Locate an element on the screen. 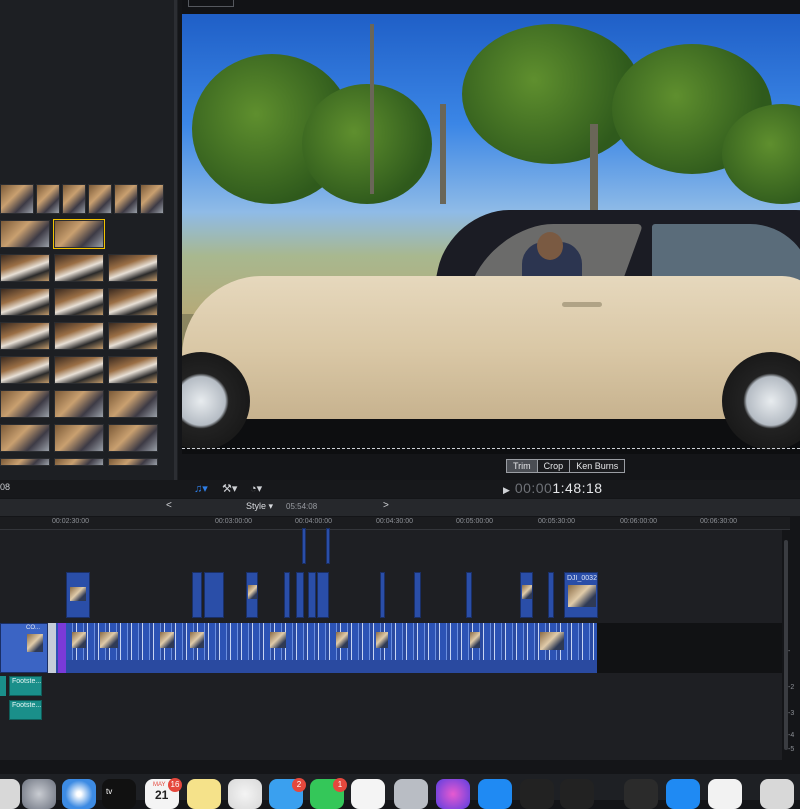 This screenshot has height=809, width=800. style-menu: Style ▾ is located at coordinates (259, 506).